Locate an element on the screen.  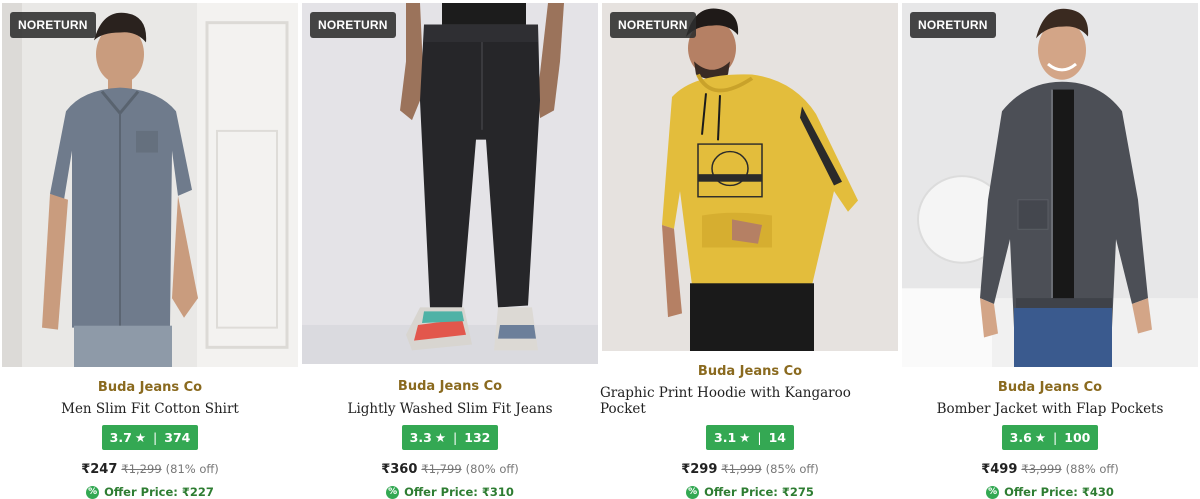
price-row: ₹247 ₹1,299 (81% off) is located at coordinates (150, 469).